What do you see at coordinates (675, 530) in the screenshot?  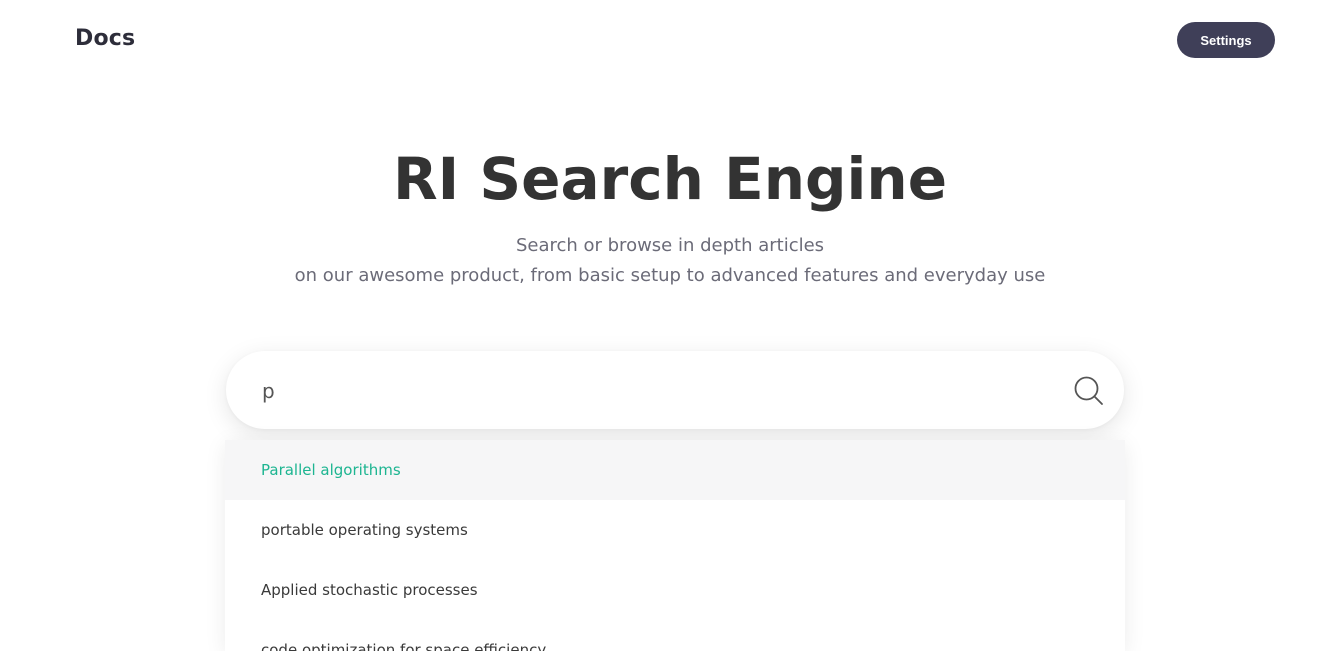 I see `suggestion-item: portable operating systems` at bounding box center [675, 530].